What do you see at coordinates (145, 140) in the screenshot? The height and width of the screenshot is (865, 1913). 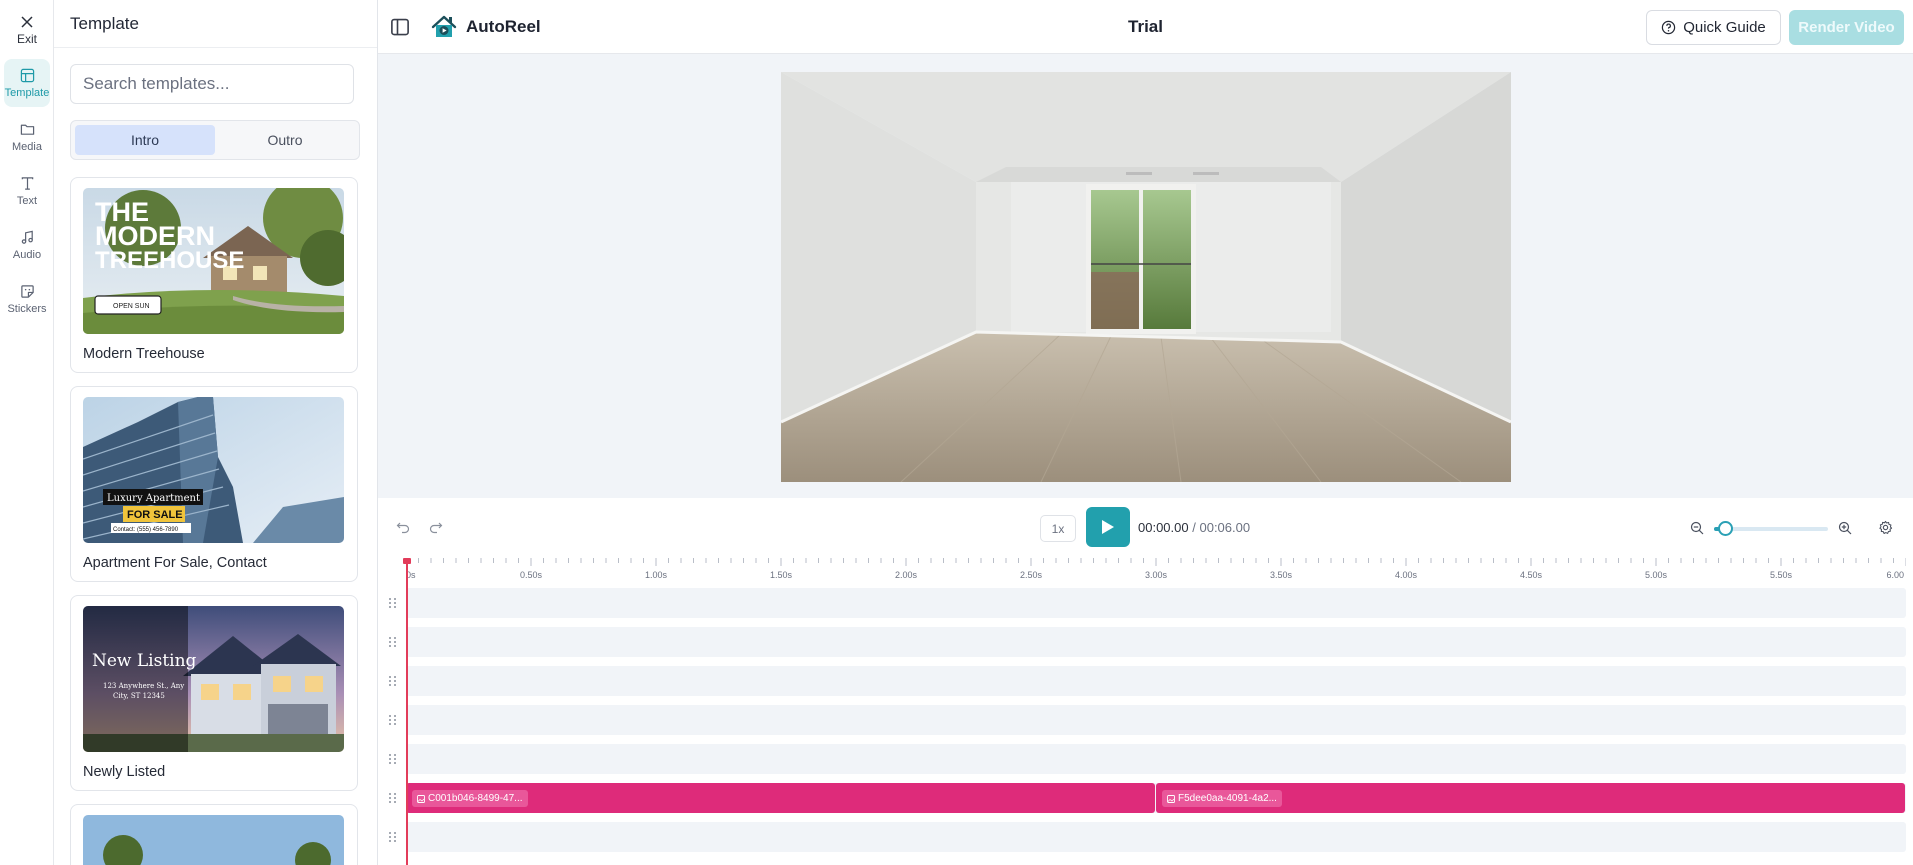 I see `tab-intro: Intro` at bounding box center [145, 140].